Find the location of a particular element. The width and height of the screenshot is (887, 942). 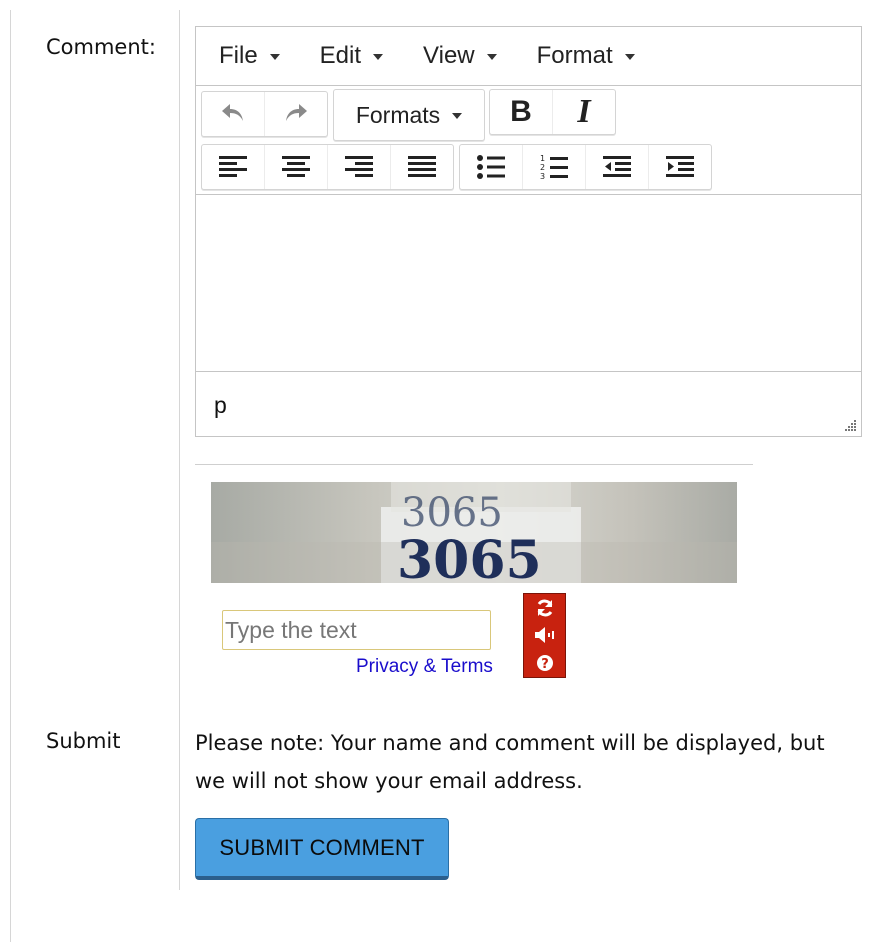

indent-button is located at coordinates (680, 167).